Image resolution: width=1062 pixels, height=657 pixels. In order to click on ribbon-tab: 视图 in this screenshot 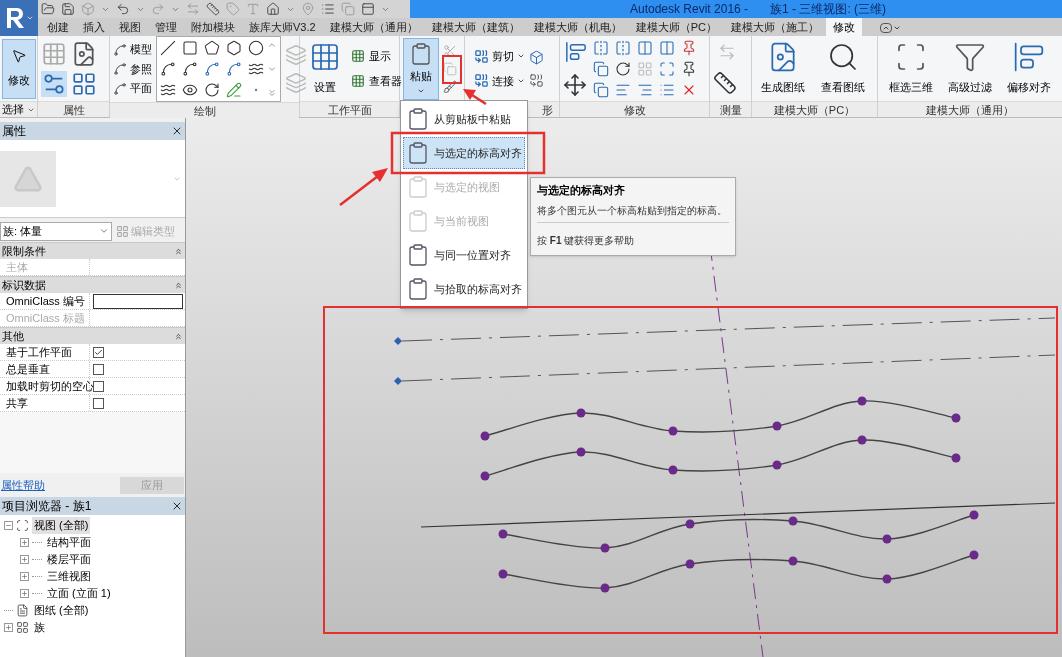, I will do `click(130, 27)`.